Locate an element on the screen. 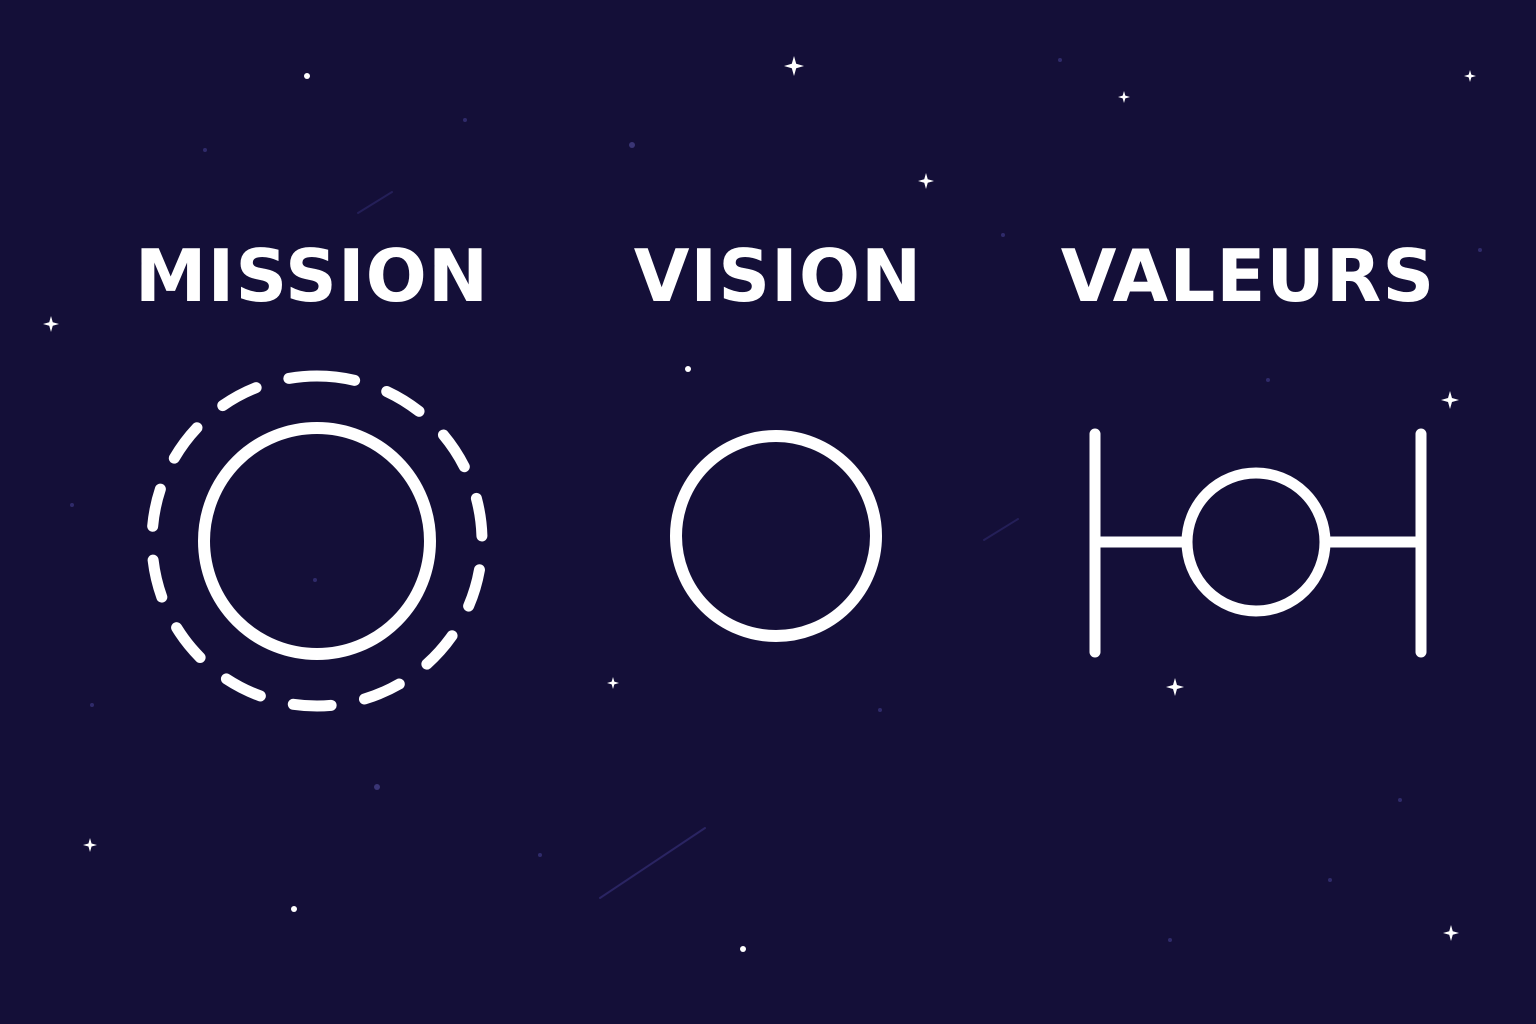 The image size is (1536, 1024). circle-icon is located at coordinates (776, 536).